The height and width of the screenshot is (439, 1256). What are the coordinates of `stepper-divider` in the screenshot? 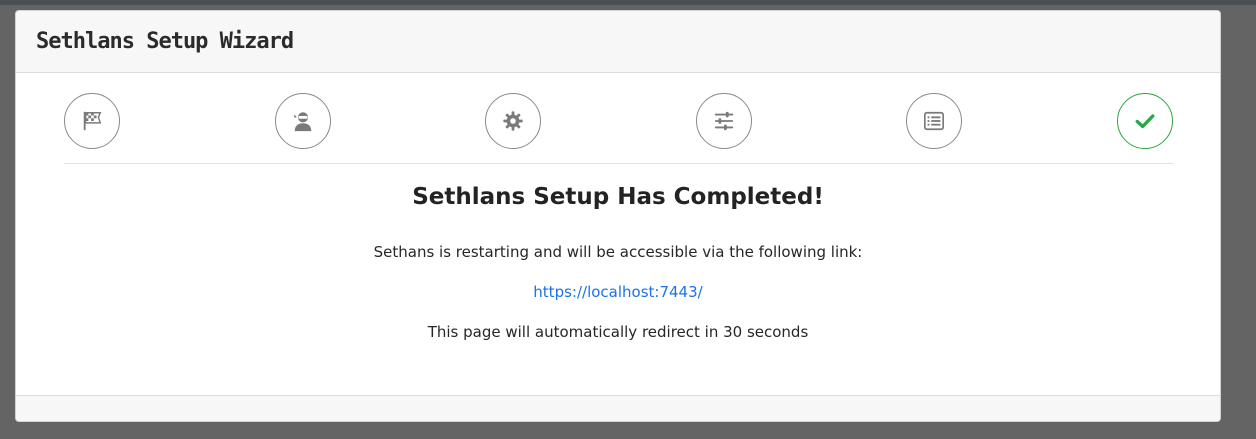 It's located at (619, 163).